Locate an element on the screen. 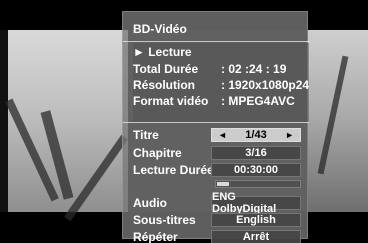  chapter-value: 3/16 is located at coordinates (256, 153).